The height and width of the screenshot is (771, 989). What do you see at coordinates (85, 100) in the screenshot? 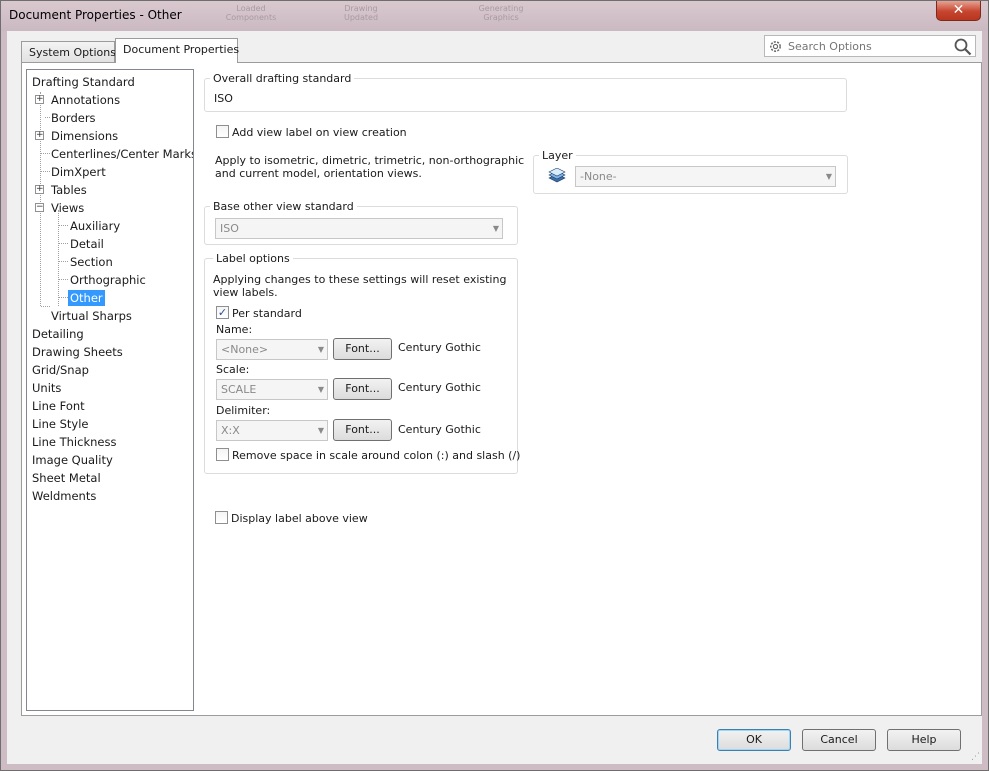
I see `tree-item-annotations: Annotations` at bounding box center [85, 100].